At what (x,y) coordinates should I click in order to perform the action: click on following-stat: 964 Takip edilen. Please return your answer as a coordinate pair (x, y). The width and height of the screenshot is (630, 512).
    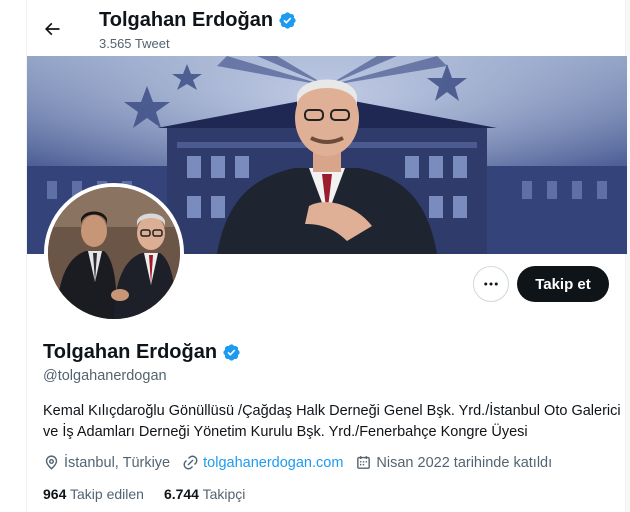
    Looking at the image, I should click on (93, 494).